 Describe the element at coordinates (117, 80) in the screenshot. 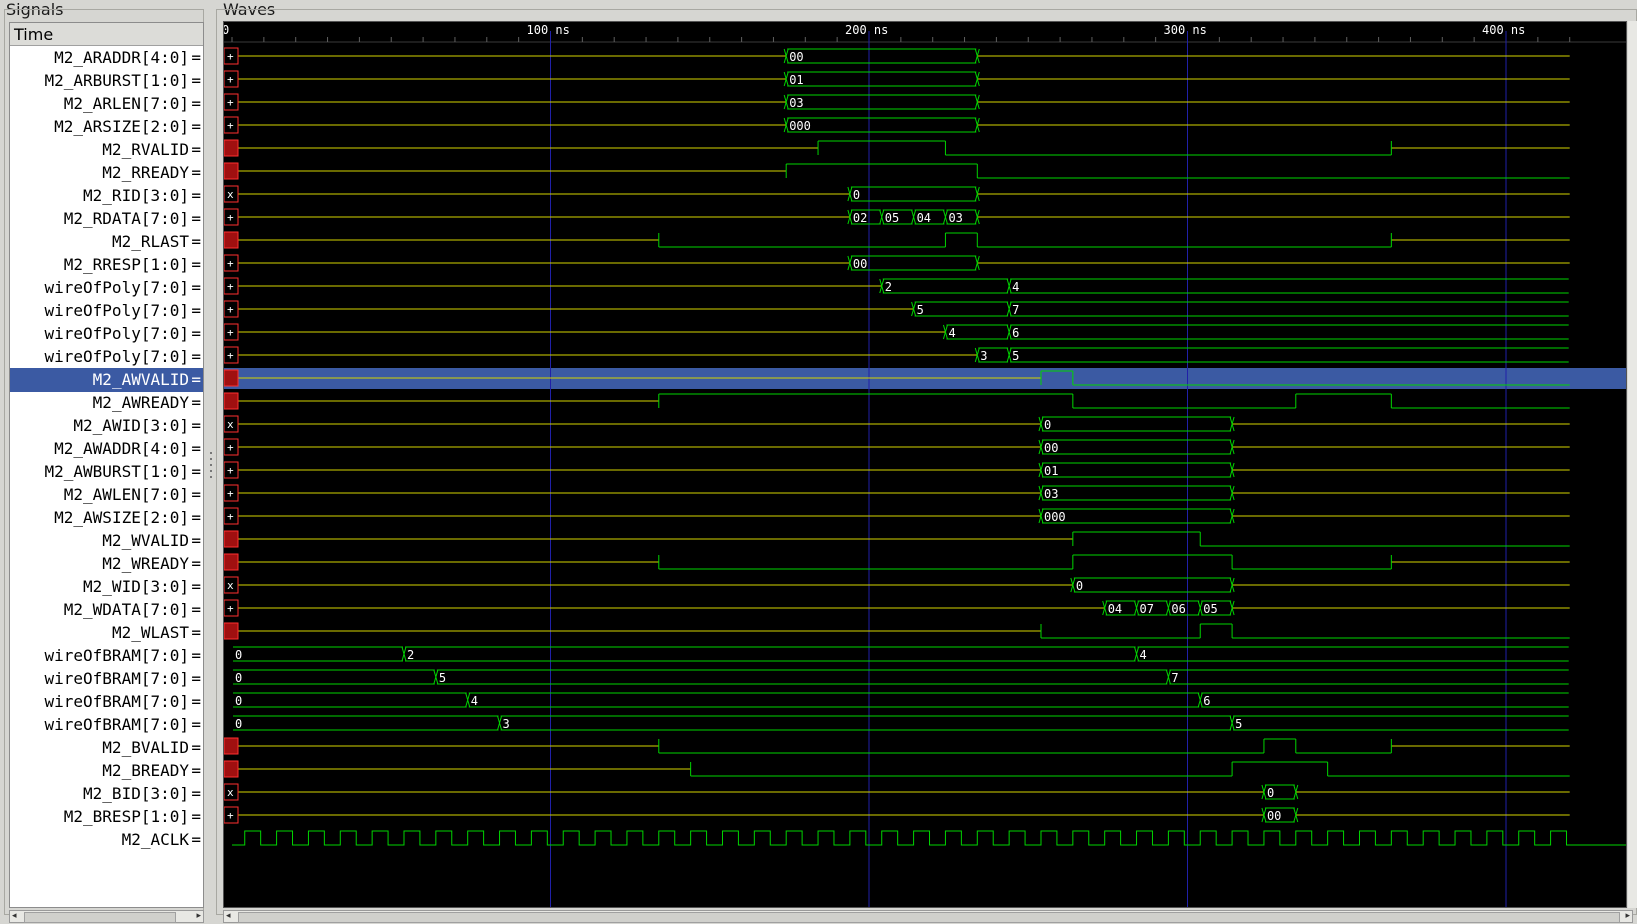

I see `signal-name: M2_ARBURST[1:0]` at that location.